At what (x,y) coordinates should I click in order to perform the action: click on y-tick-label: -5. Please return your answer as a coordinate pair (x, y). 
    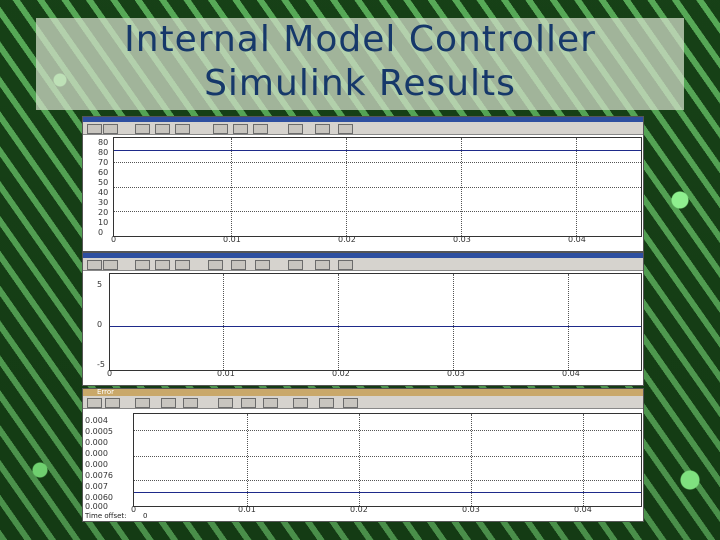
    Looking at the image, I should click on (101, 364).